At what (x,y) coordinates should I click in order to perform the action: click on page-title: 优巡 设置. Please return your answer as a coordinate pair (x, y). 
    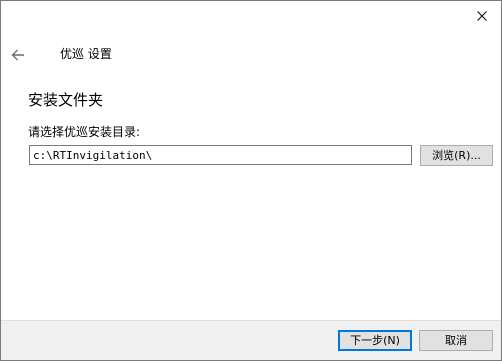
    Looking at the image, I should click on (86, 54).